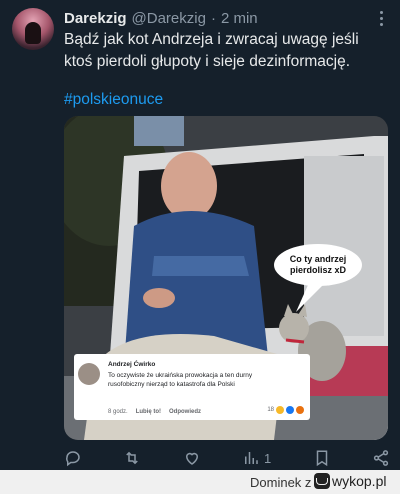 This screenshot has width=400, height=494. I want to click on comment-avatar, so click(89, 374).